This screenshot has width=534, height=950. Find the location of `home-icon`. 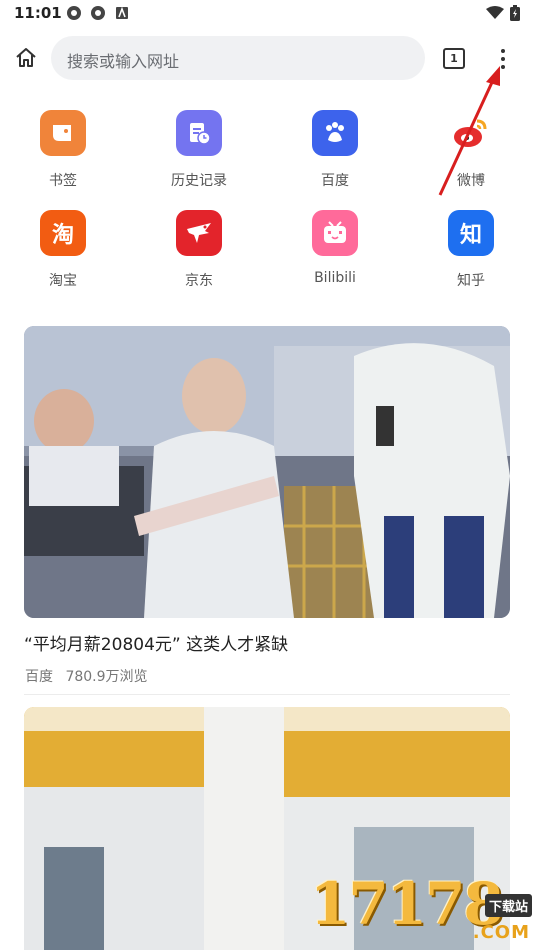

home-icon is located at coordinates (26, 57).